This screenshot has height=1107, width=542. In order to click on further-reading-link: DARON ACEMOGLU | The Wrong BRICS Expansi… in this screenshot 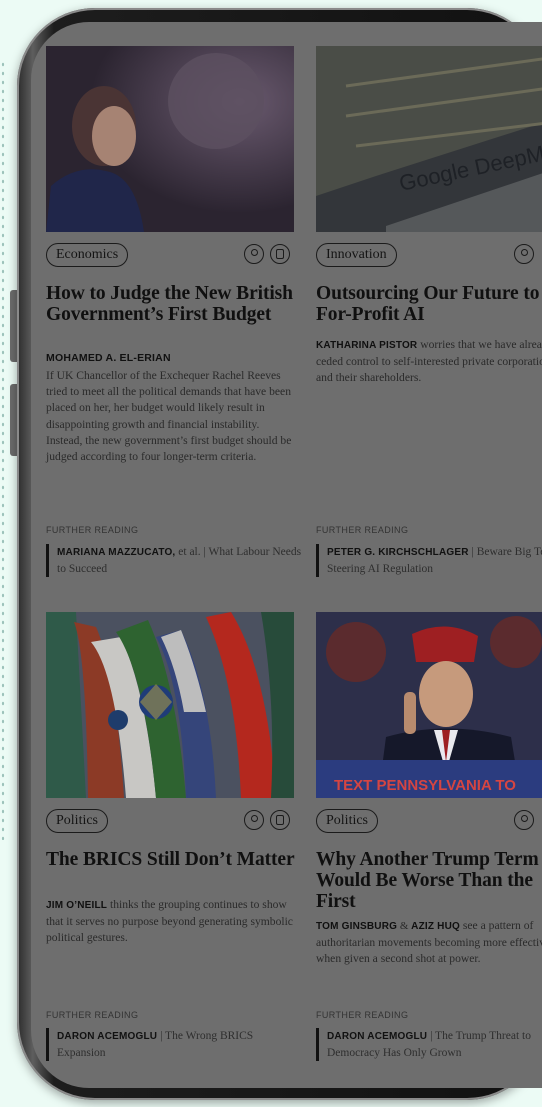, I will do `click(174, 1044)`.